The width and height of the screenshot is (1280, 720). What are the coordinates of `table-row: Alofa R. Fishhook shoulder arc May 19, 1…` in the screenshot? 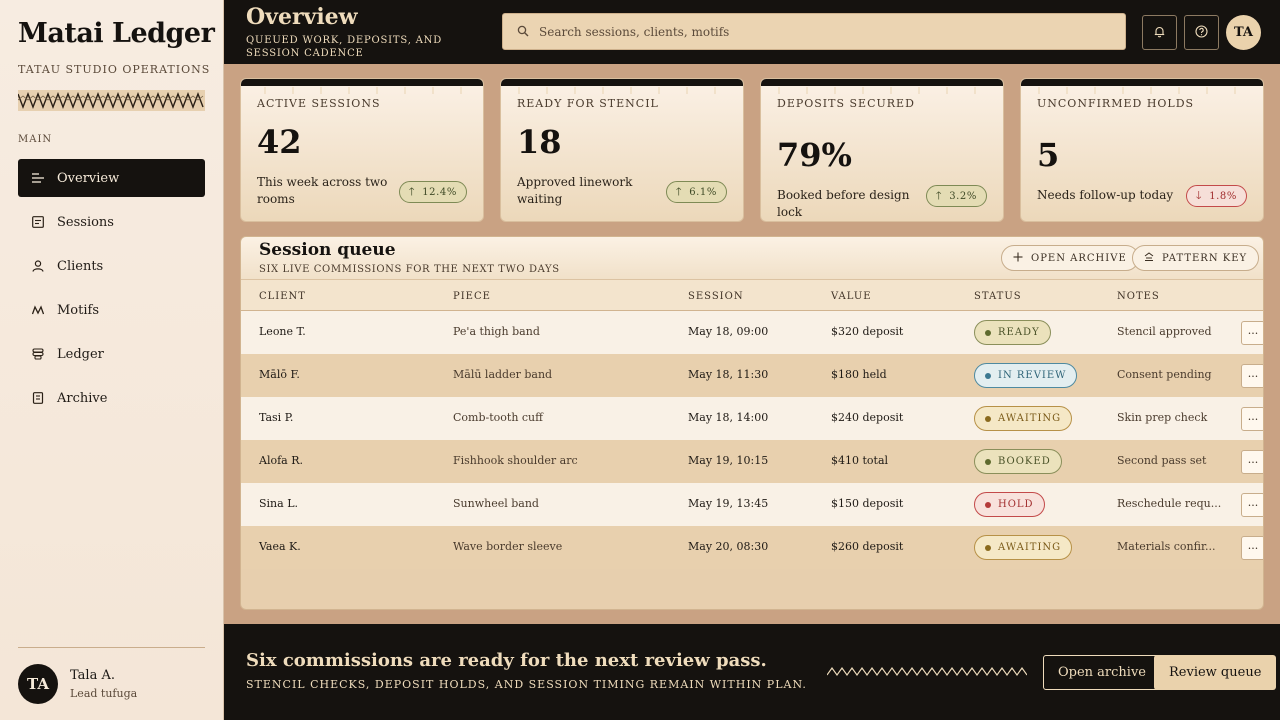 It's located at (752, 461).